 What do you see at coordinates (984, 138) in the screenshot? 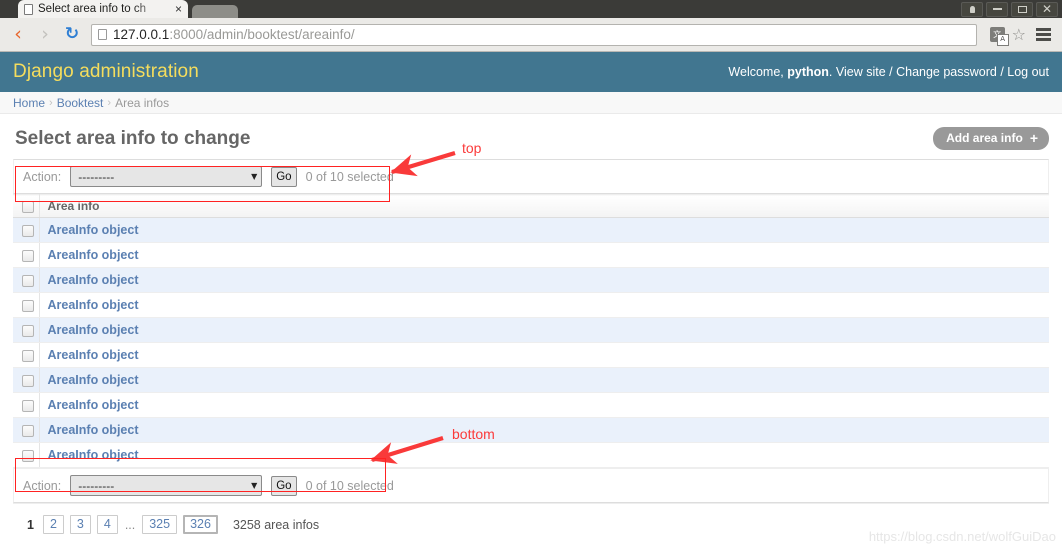
I see `add-area-info-label: Add area info` at bounding box center [984, 138].